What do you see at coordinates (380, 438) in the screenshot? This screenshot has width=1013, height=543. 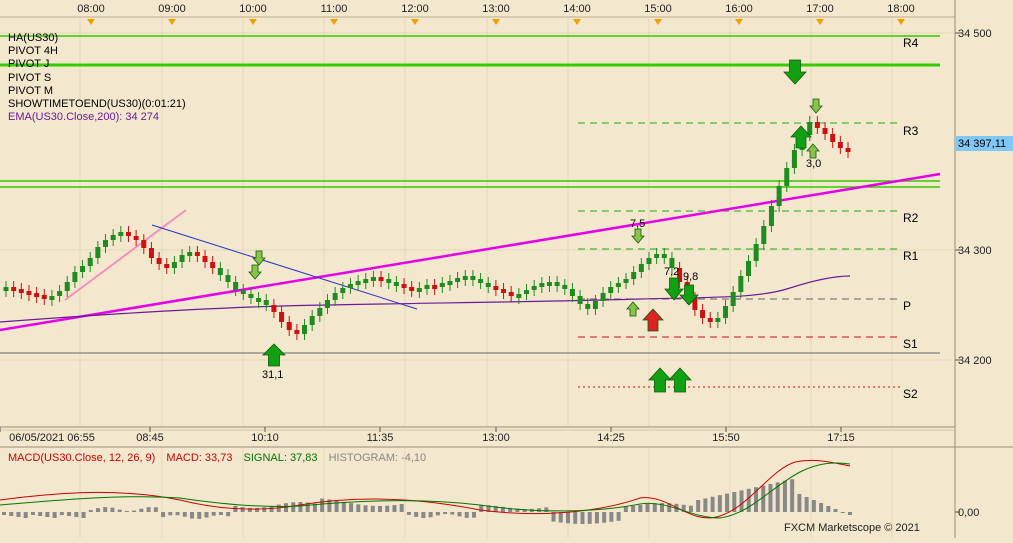 I see `bottom-time-label: 11:35` at bounding box center [380, 438].